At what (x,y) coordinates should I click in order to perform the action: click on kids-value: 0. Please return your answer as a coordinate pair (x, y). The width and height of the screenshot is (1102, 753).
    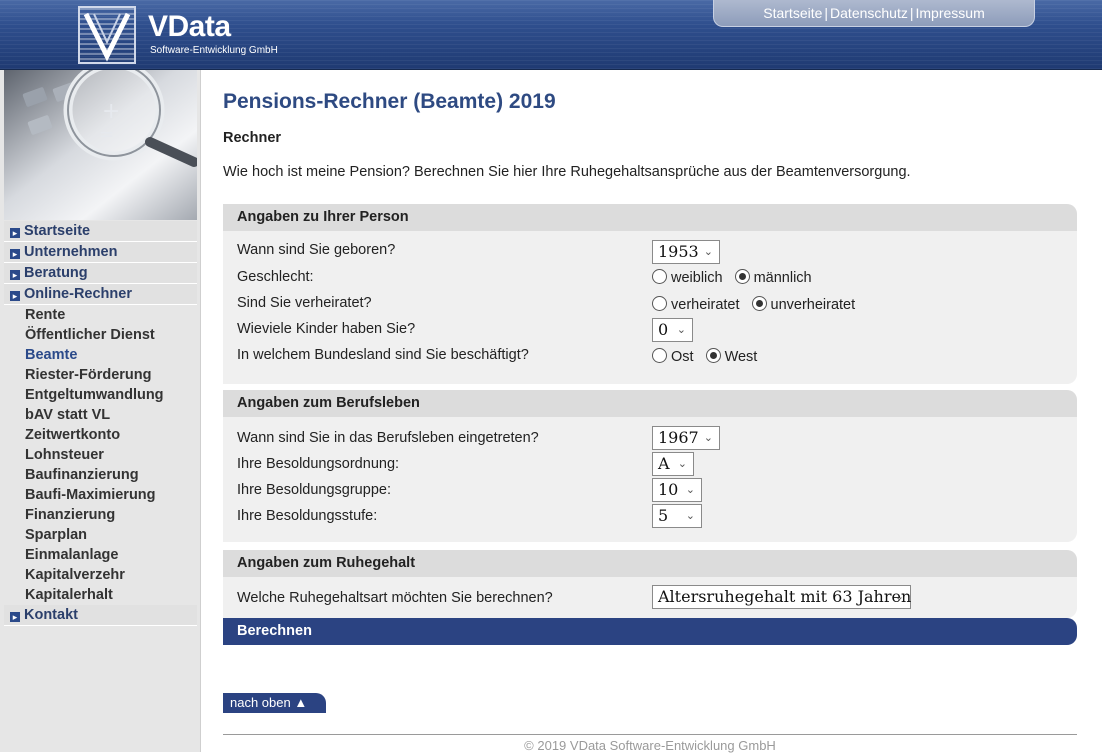
    Looking at the image, I should click on (663, 329).